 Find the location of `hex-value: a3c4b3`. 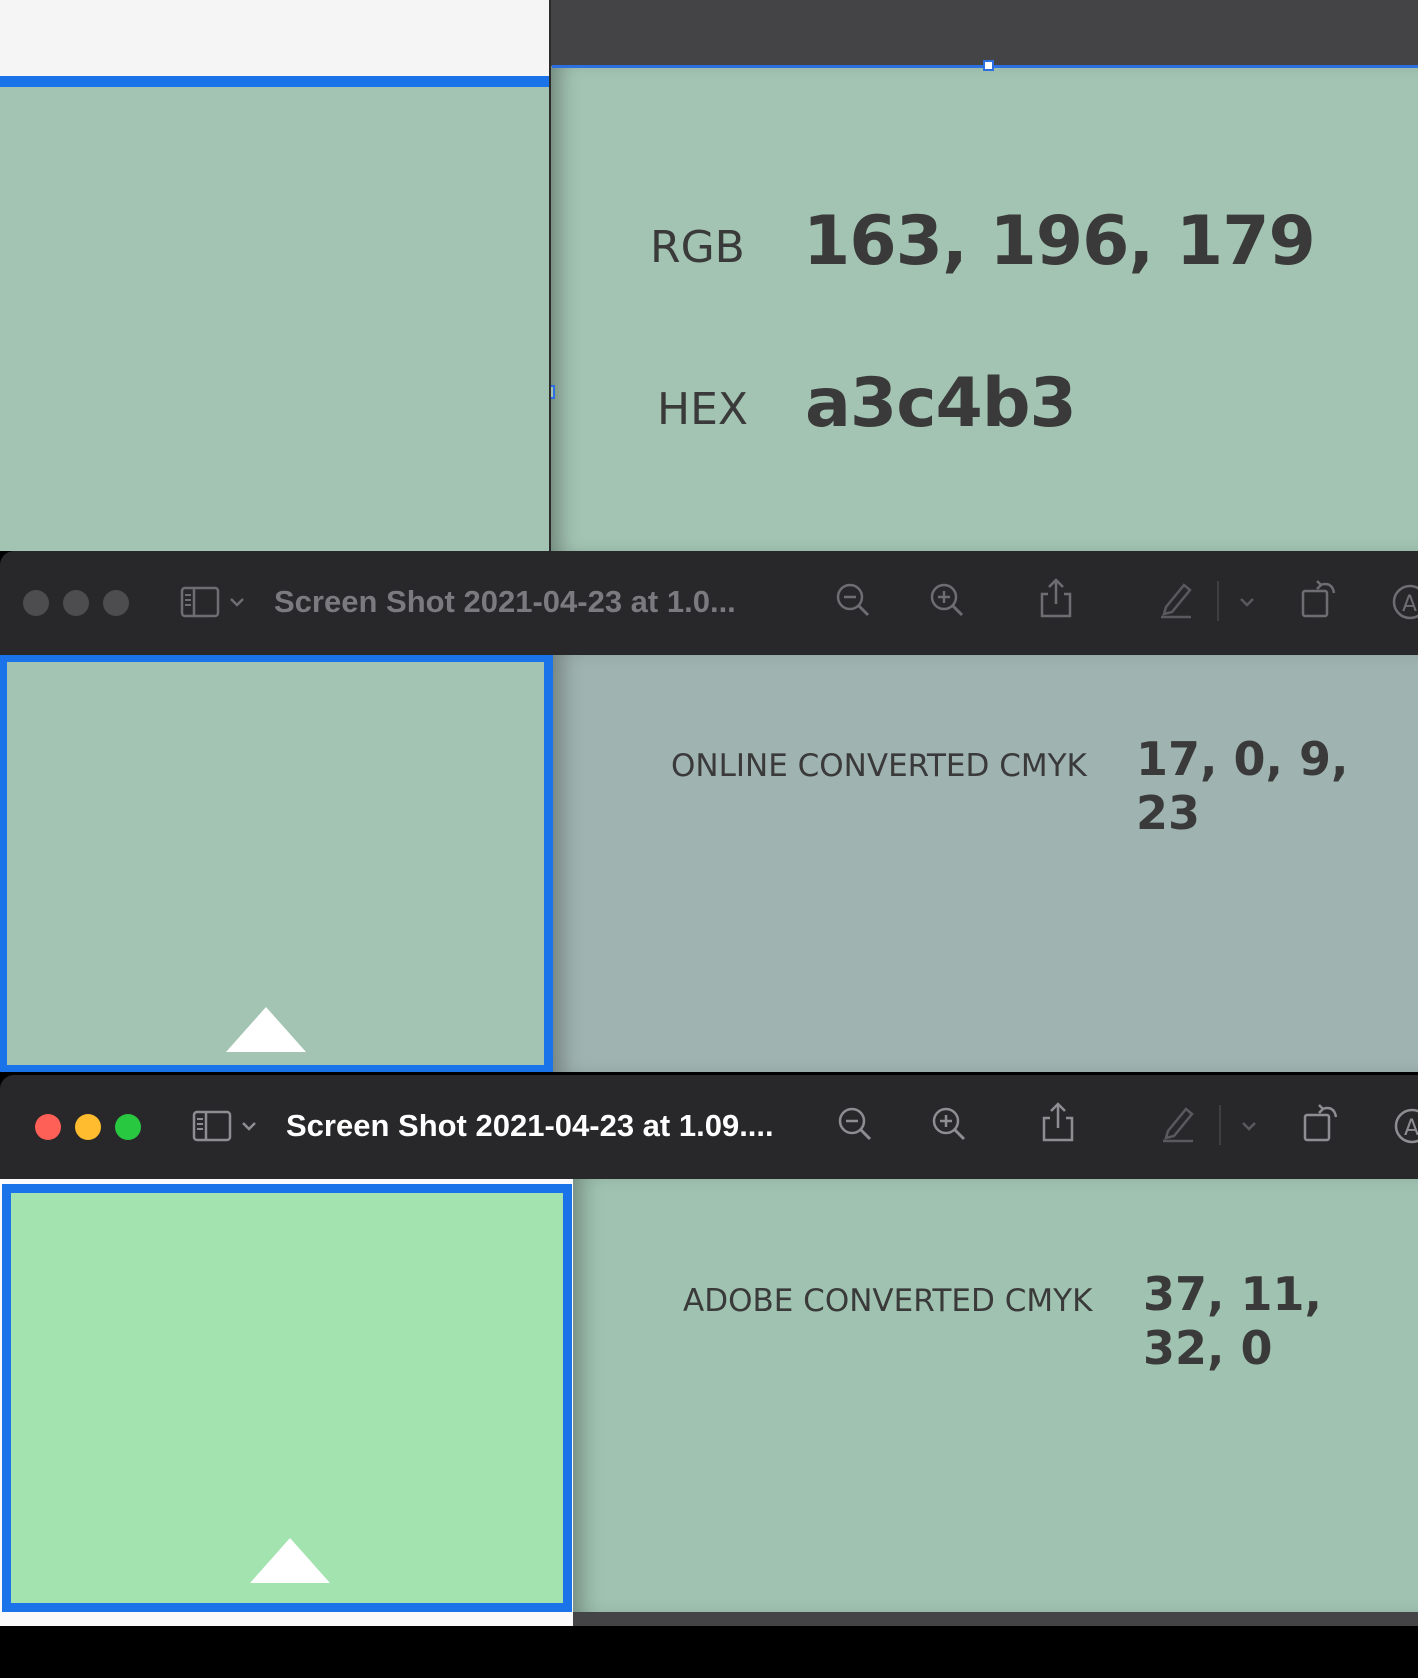

hex-value: a3c4b3 is located at coordinates (941, 403).